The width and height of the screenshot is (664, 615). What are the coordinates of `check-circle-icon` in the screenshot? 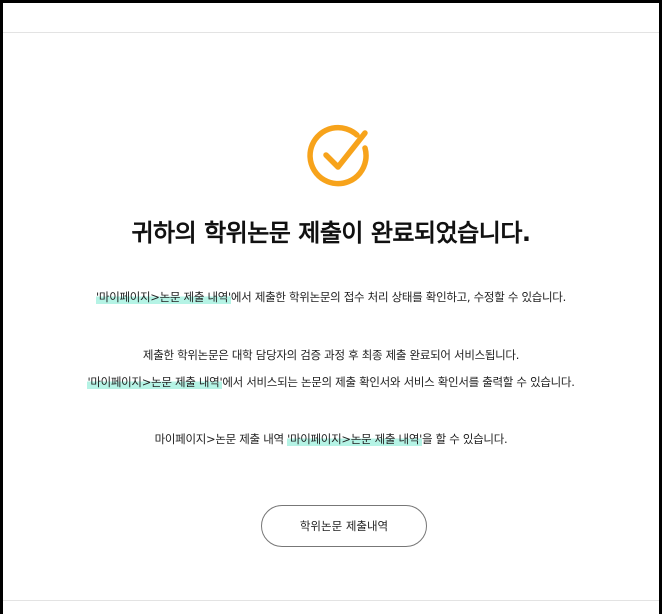 It's located at (338, 155).